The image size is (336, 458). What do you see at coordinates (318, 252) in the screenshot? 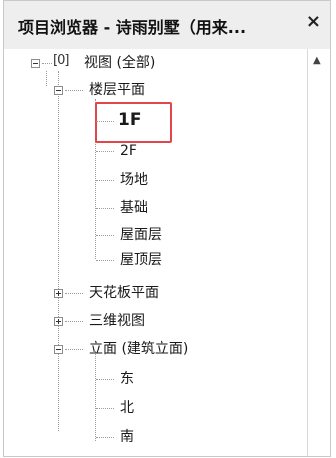
I see `vertical-scrollbar: ▲` at bounding box center [318, 252].